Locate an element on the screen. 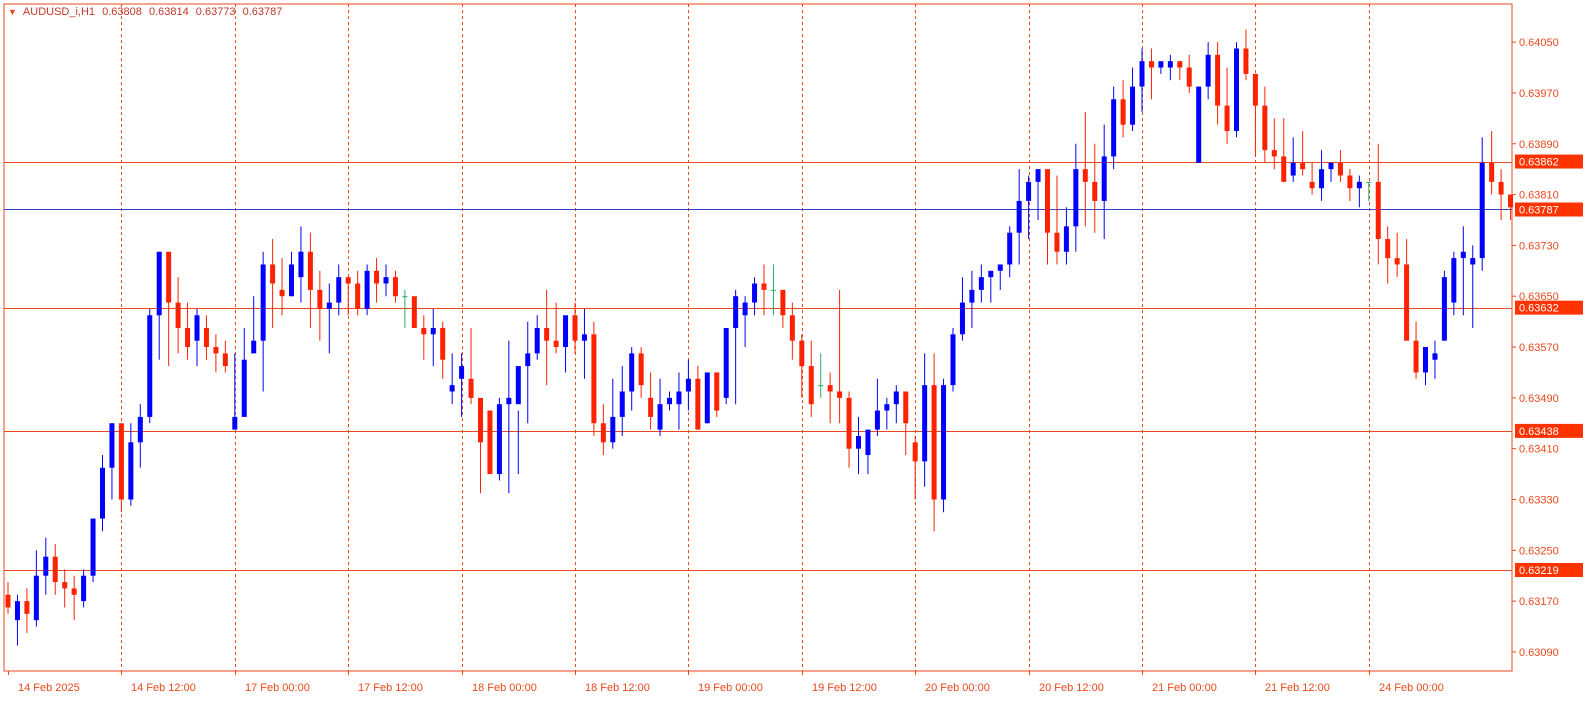 The height and width of the screenshot is (708, 1586). price-axis-label: 0.63090 is located at coordinates (1539, 653).